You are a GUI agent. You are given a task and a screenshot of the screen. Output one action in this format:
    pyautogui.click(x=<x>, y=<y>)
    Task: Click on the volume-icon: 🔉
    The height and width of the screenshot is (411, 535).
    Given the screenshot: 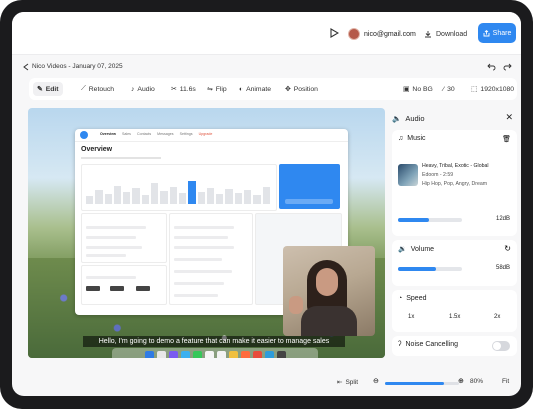 What is the action you would take?
    pyautogui.click(x=402, y=249)
    